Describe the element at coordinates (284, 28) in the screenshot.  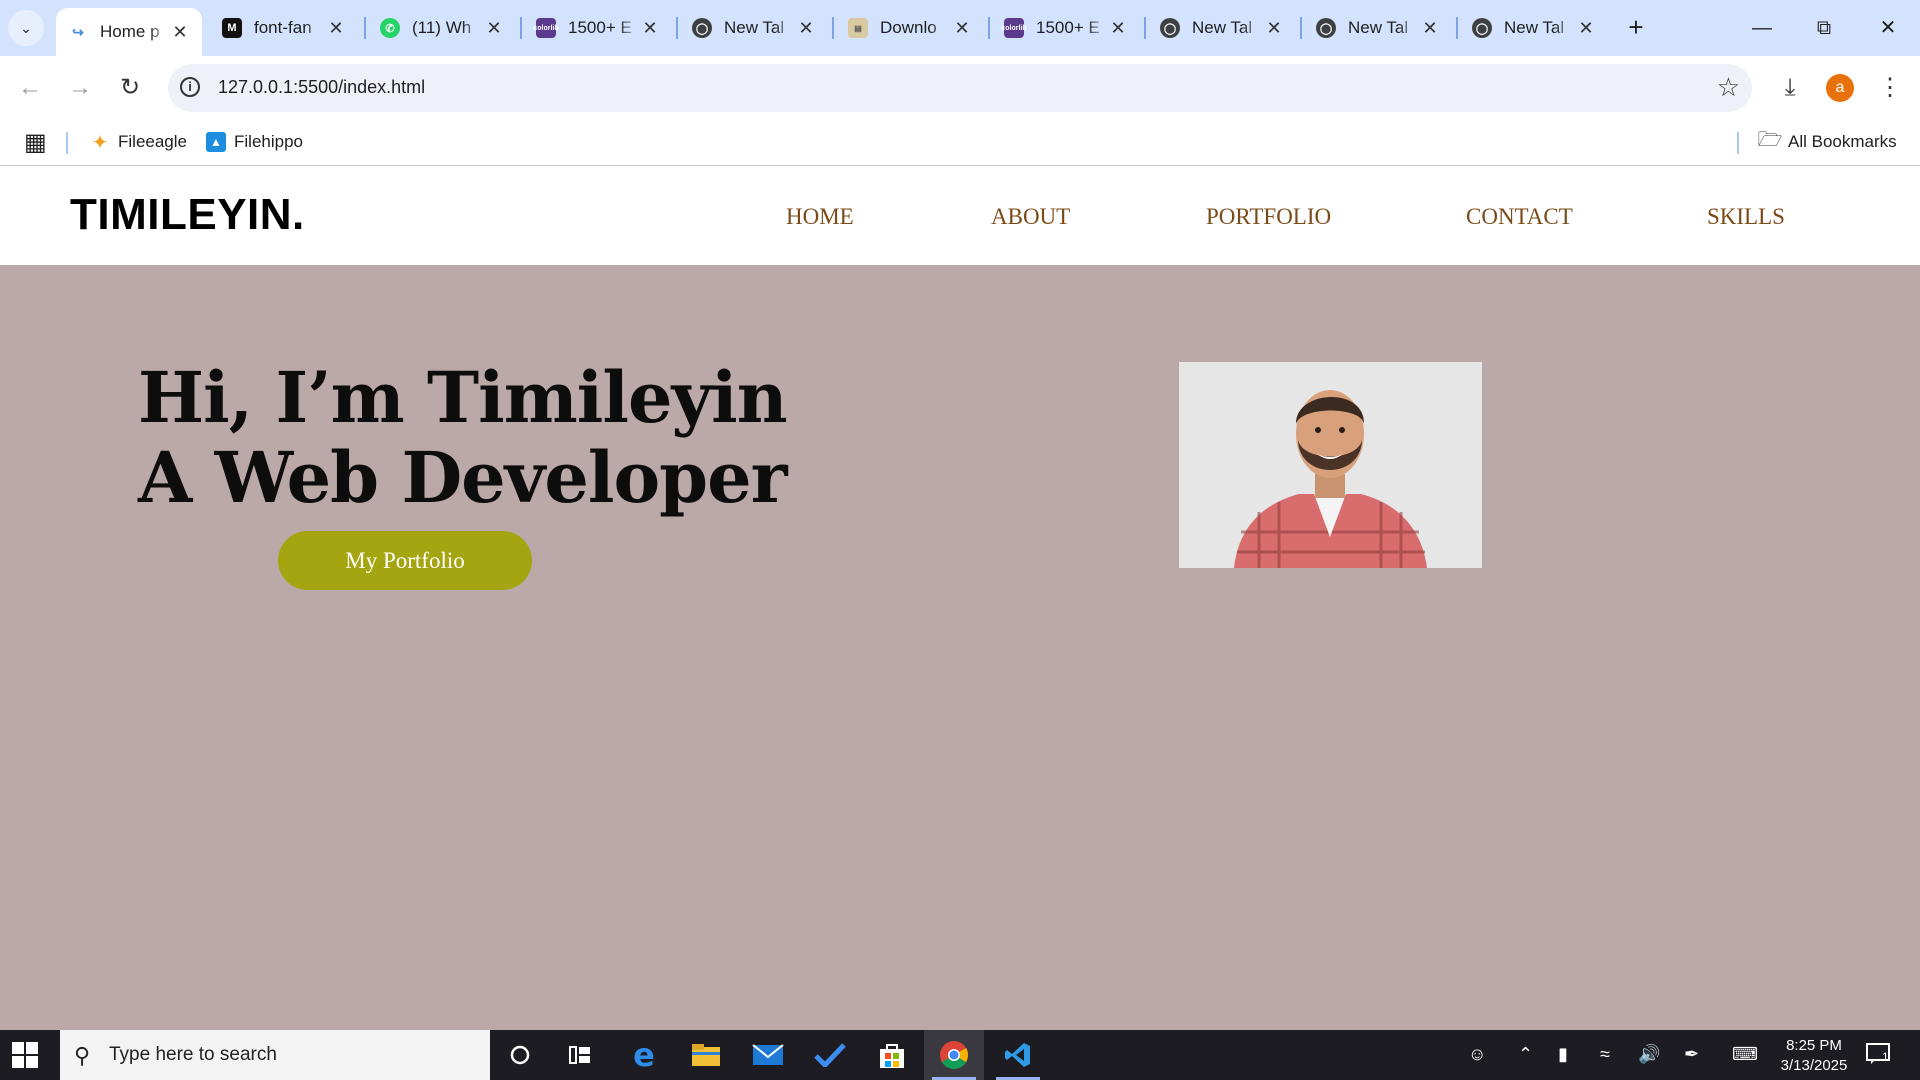
I see `browser-tab: M font-fan ✕` at that location.